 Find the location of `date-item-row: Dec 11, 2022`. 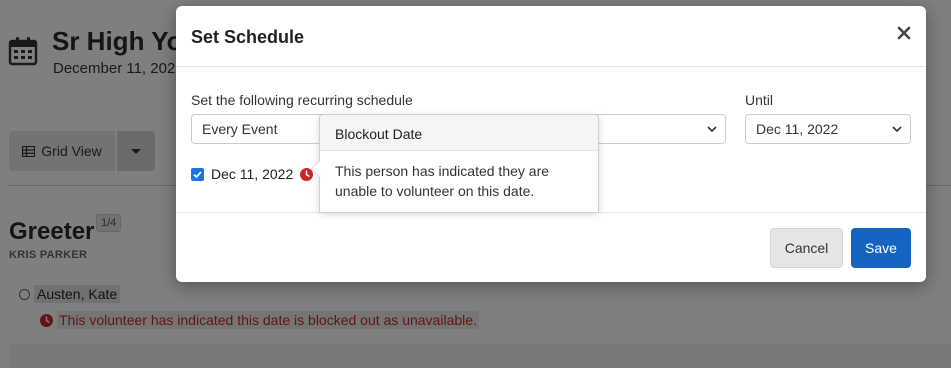

date-item-row: Dec 11, 2022 is located at coordinates (252, 174).